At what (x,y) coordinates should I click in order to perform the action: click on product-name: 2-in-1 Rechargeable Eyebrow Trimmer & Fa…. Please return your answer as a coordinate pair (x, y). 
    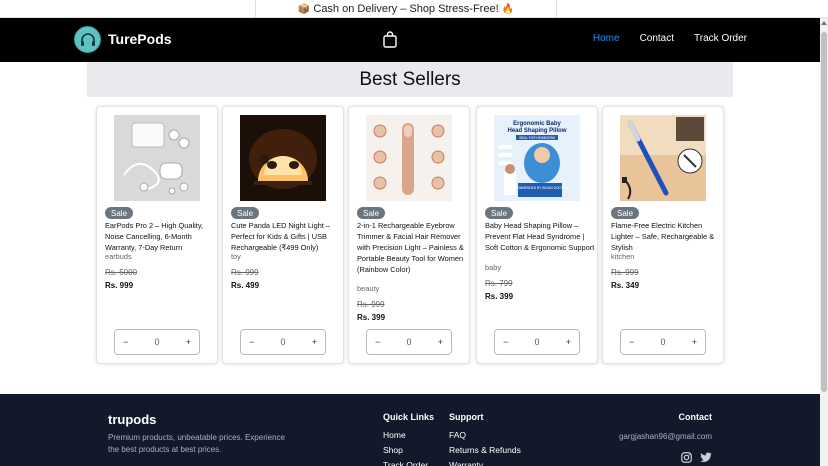
    Looking at the image, I should click on (412, 247).